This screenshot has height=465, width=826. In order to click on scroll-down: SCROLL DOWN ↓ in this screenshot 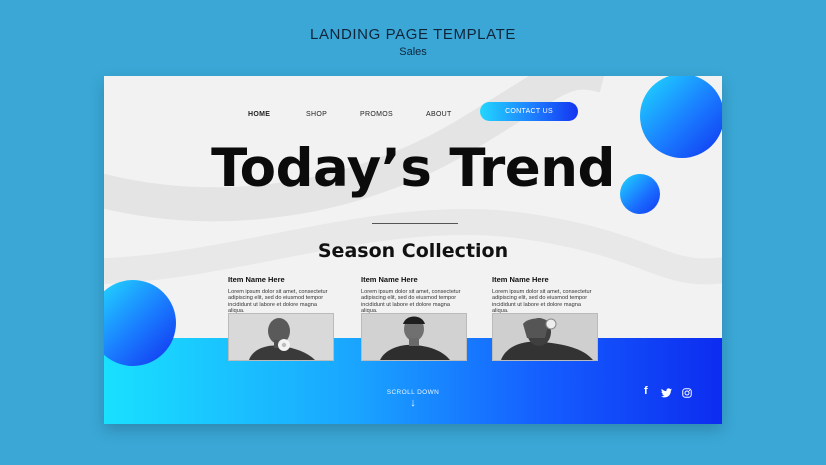, I will do `click(413, 399)`.